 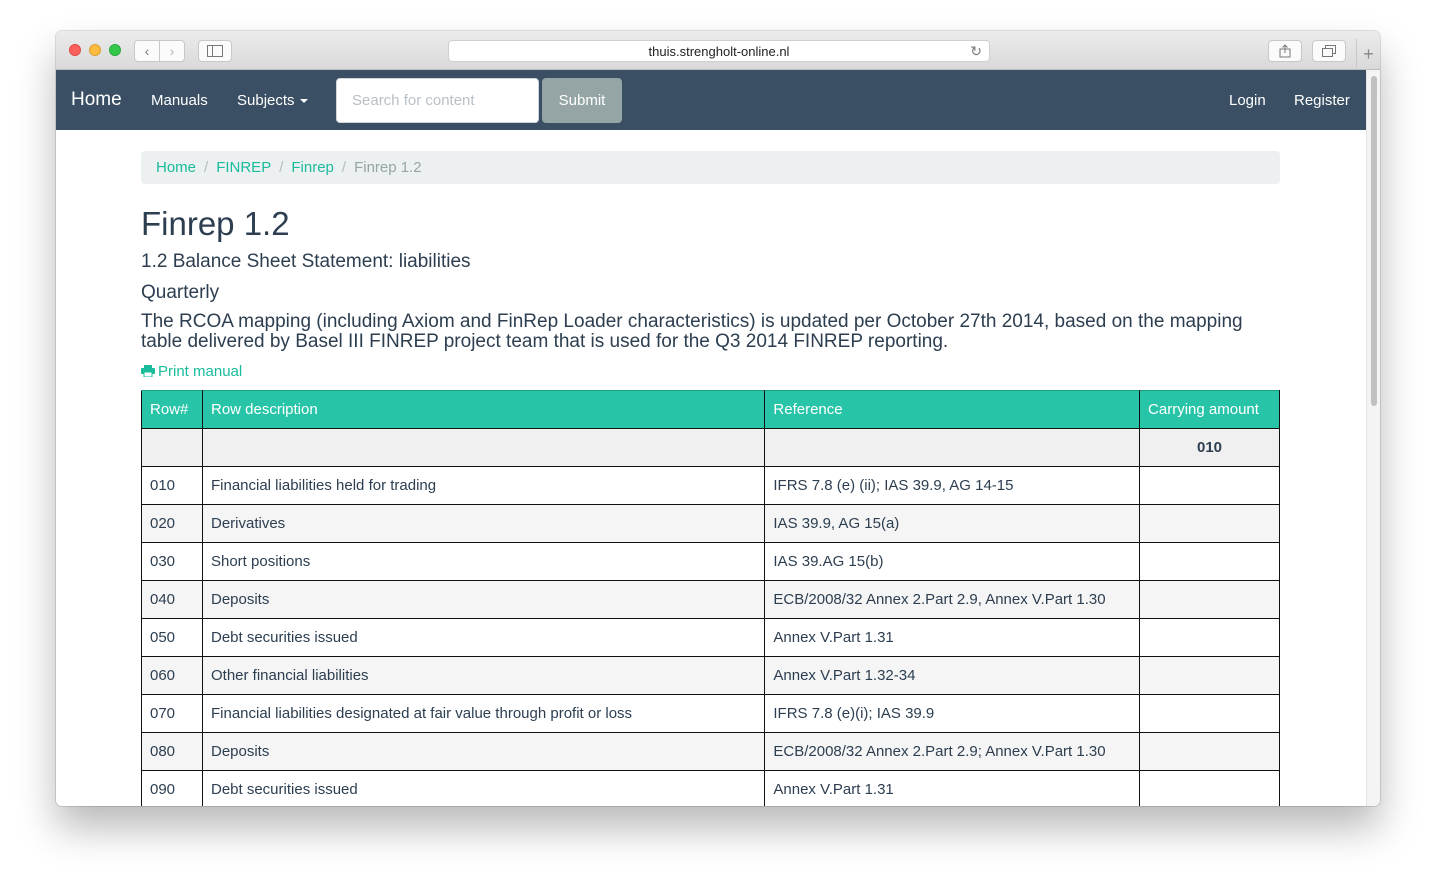 I want to click on chevron-left-icon: ‹, so click(x=147, y=51).